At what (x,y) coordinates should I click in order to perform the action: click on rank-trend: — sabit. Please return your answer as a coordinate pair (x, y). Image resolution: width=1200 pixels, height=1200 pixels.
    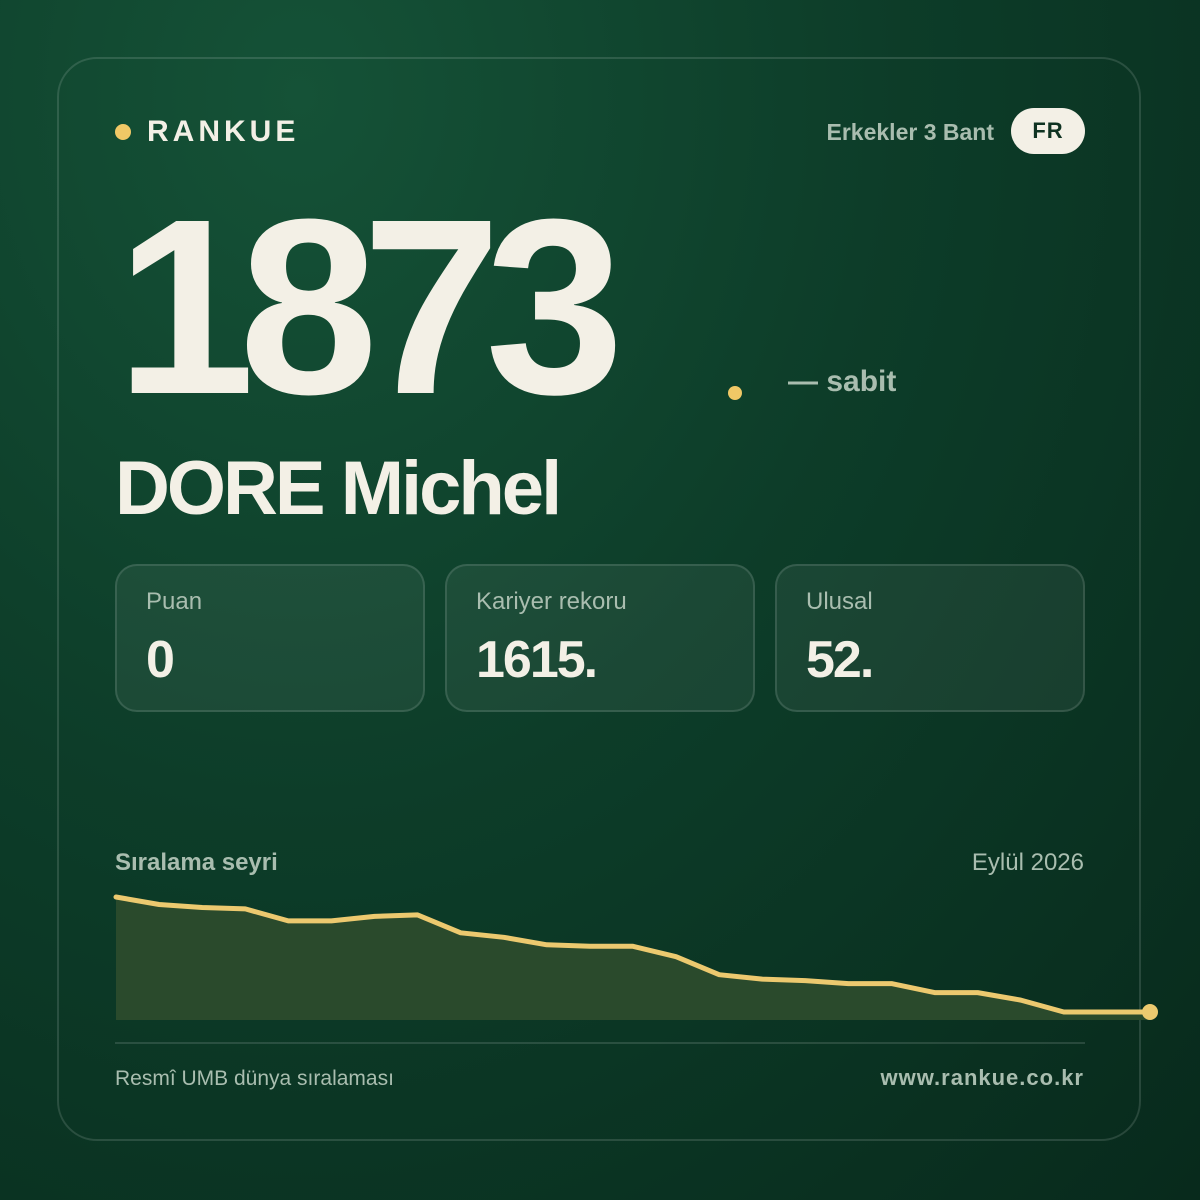
    Looking at the image, I should click on (842, 381).